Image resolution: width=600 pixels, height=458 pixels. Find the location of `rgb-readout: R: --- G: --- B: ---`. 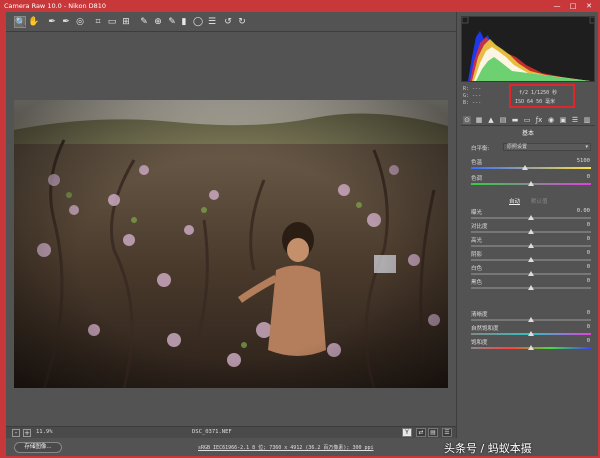

rgb-readout: R: --- G: --- B: --- is located at coordinates (472, 96).